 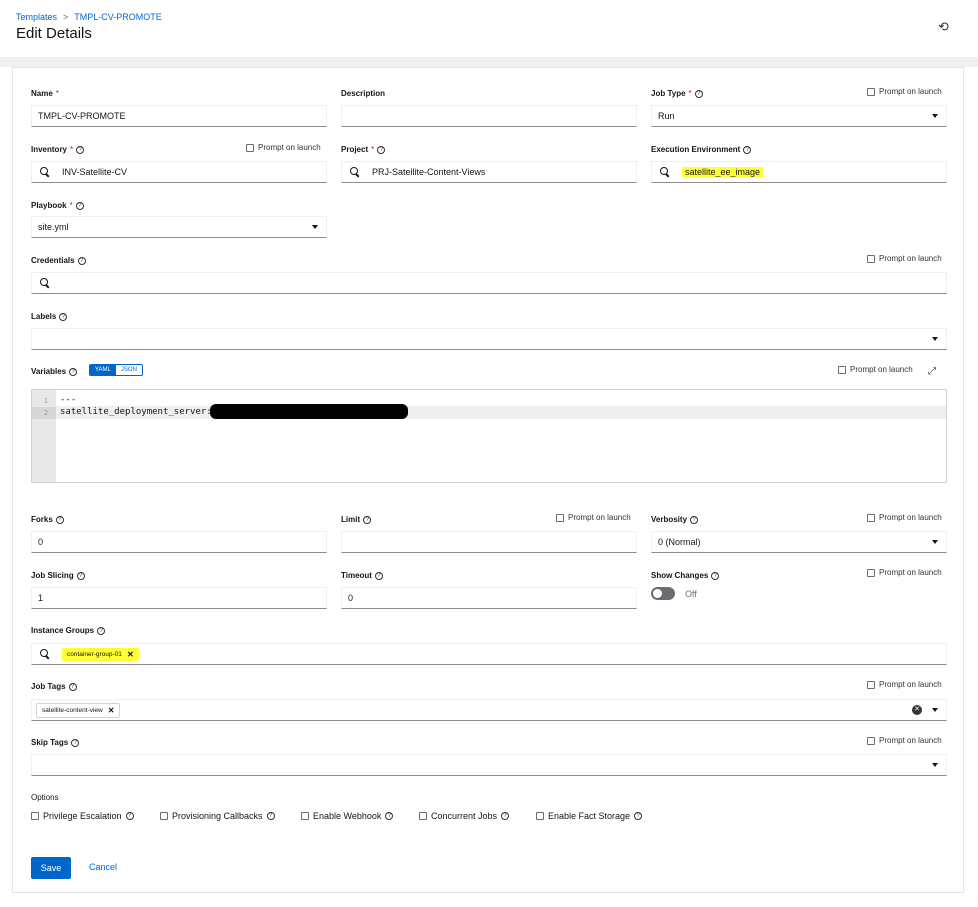 What do you see at coordinates (283, 147) in the screenshot?
I see `inventory-prompt-checkbox: Prompt on launch` at bounding box center [283, 147].